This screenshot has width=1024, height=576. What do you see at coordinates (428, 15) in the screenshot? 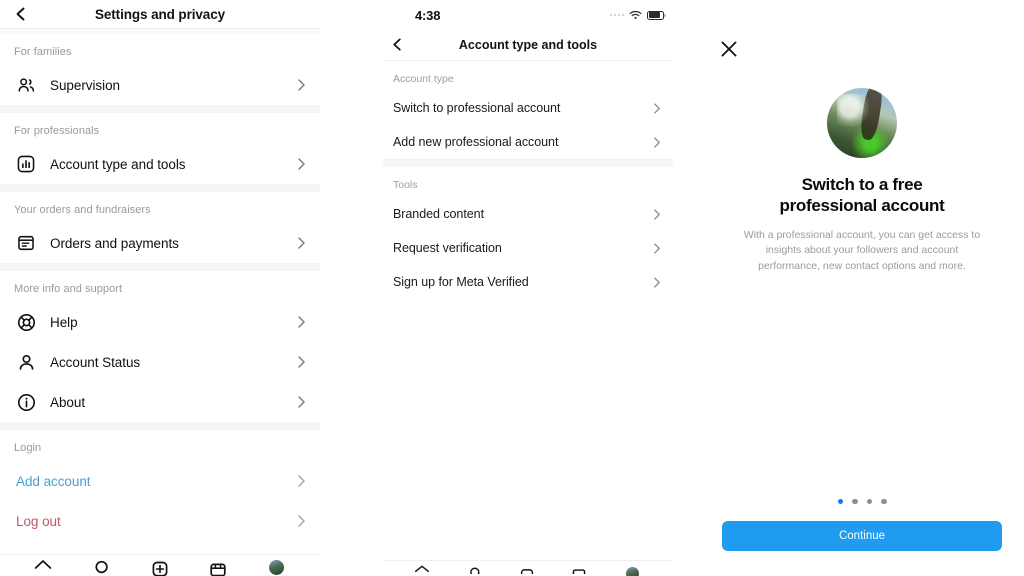
I see `status-bar-time: 4:38` at bounding box center [428, 15].